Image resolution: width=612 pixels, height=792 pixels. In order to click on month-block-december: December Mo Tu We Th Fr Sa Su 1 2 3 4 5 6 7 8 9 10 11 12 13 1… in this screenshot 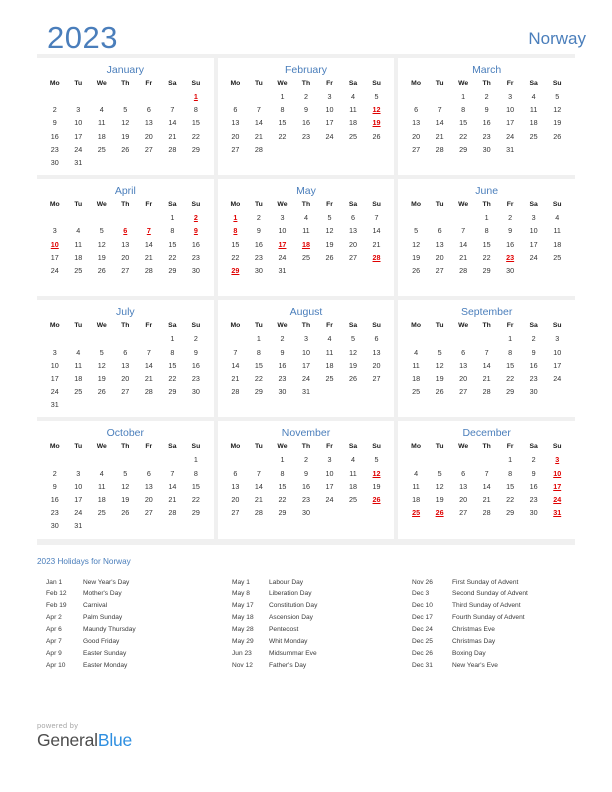, I will do `click(486, 480)`.